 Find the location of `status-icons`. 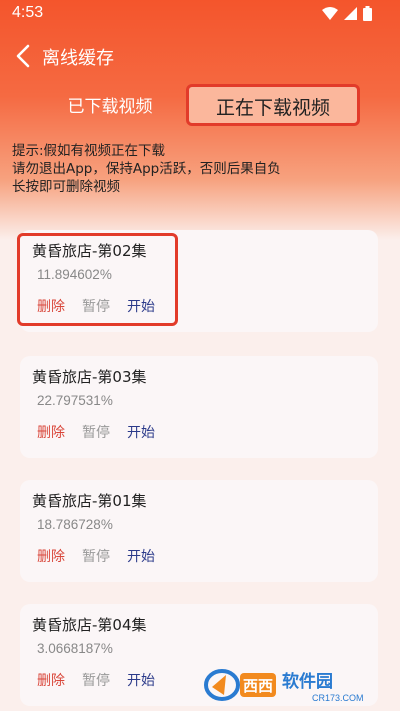

status-icons is located at coordinates (347, 13).